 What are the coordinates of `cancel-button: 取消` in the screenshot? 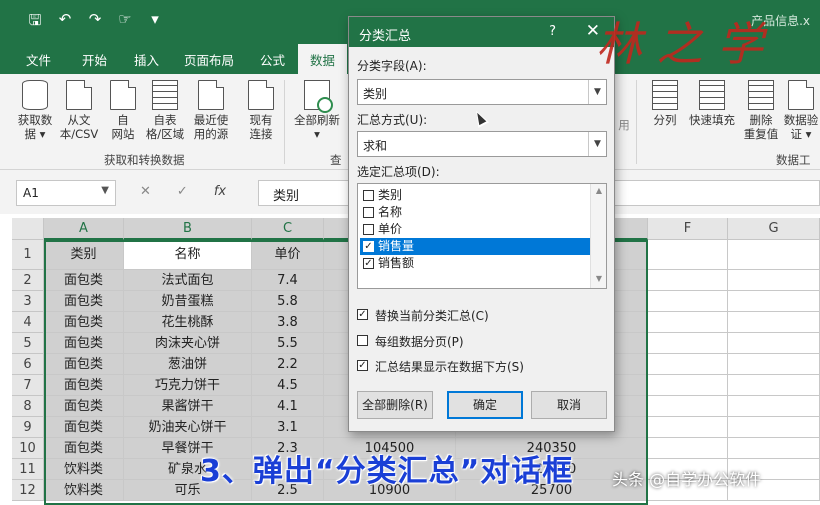 It's located at (569, 405).